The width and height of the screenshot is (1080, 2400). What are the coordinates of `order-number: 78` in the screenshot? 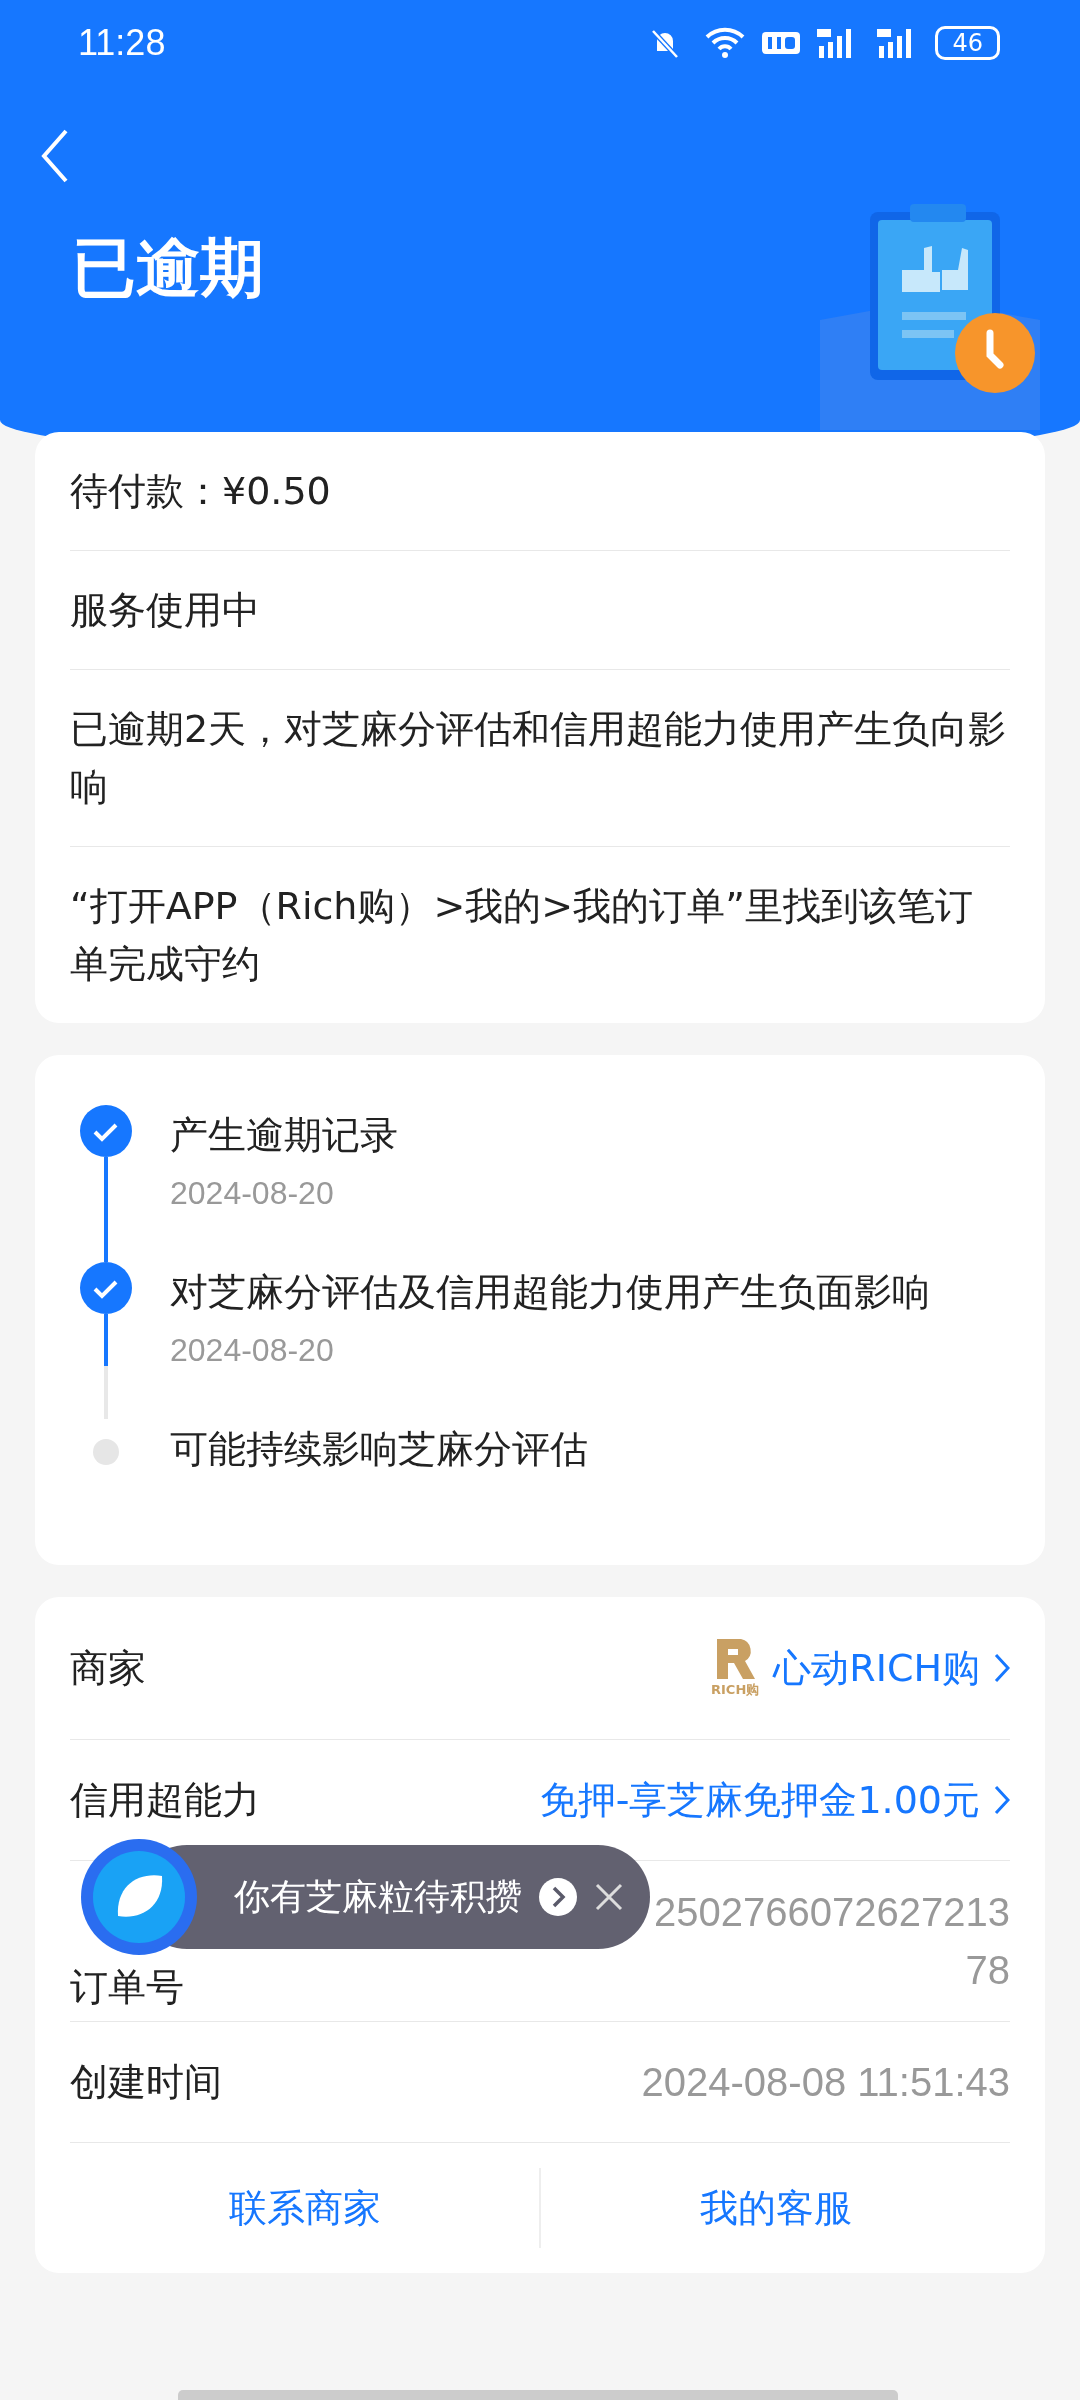 It's located at (987, 1970).